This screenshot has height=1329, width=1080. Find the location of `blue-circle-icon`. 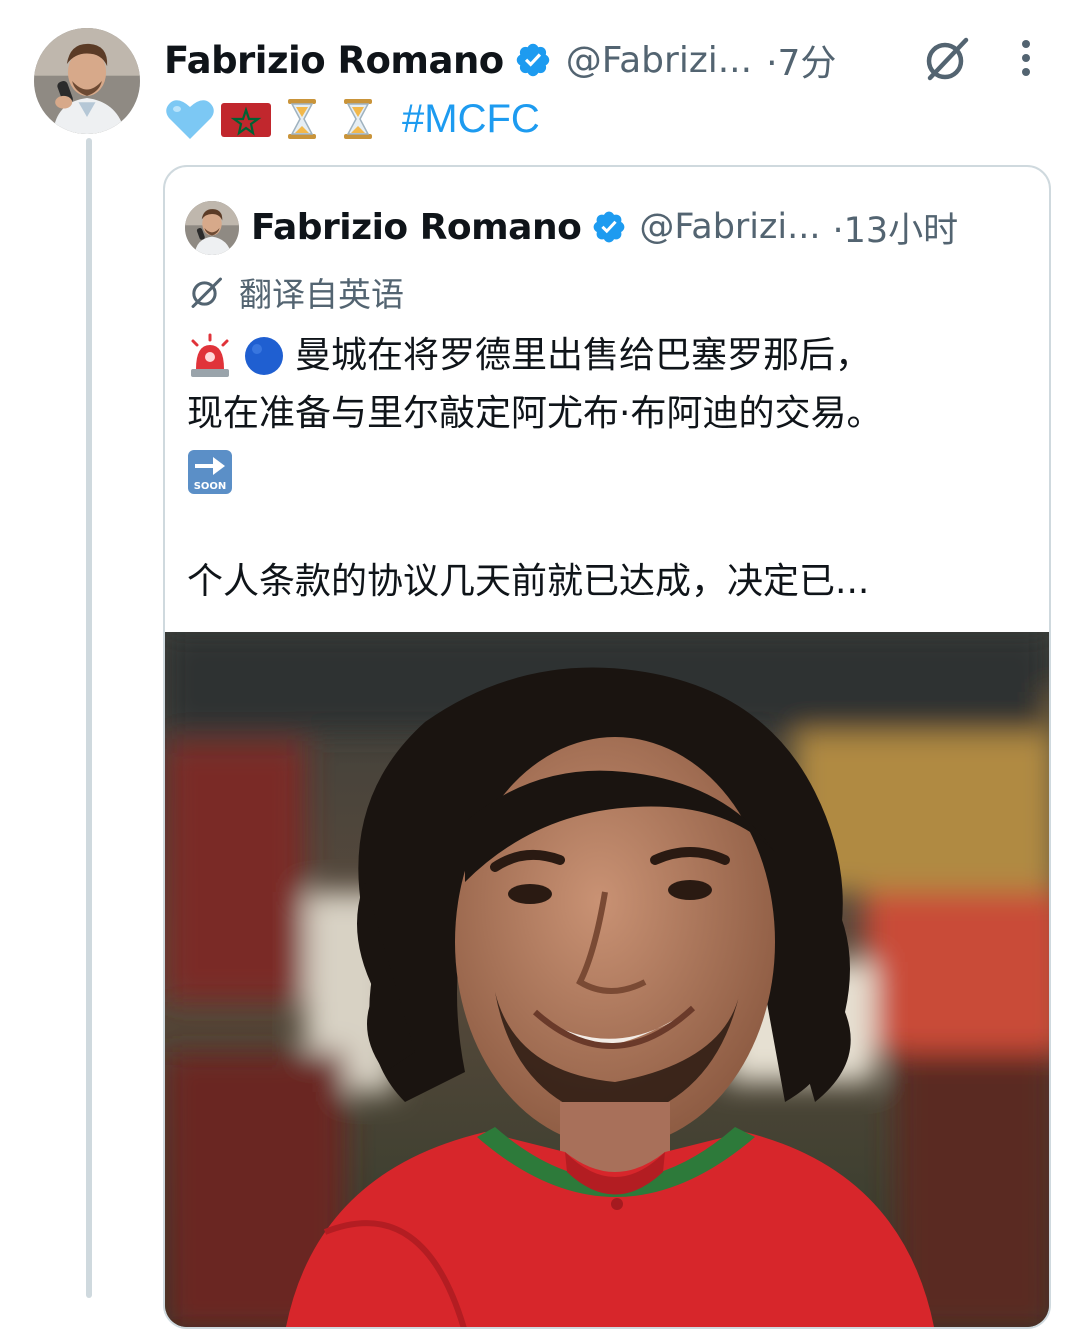

blue-circle-icon is located at coordinates (264, 356).